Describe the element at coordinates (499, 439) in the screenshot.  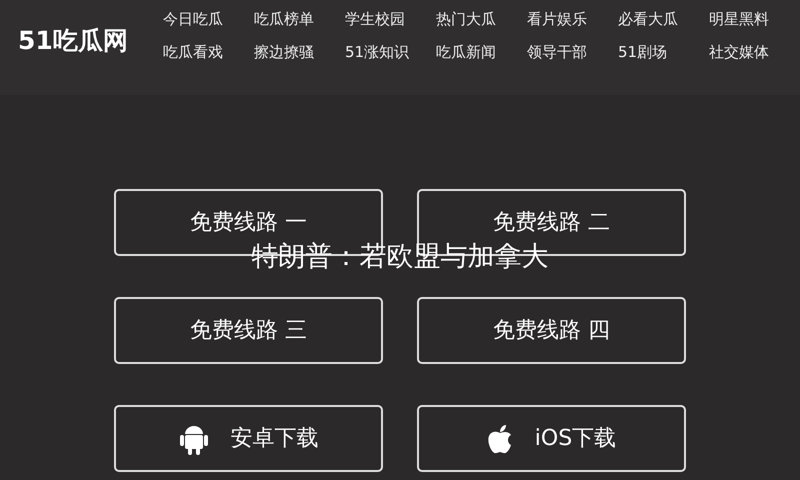
I see `apple-icon` at that location.